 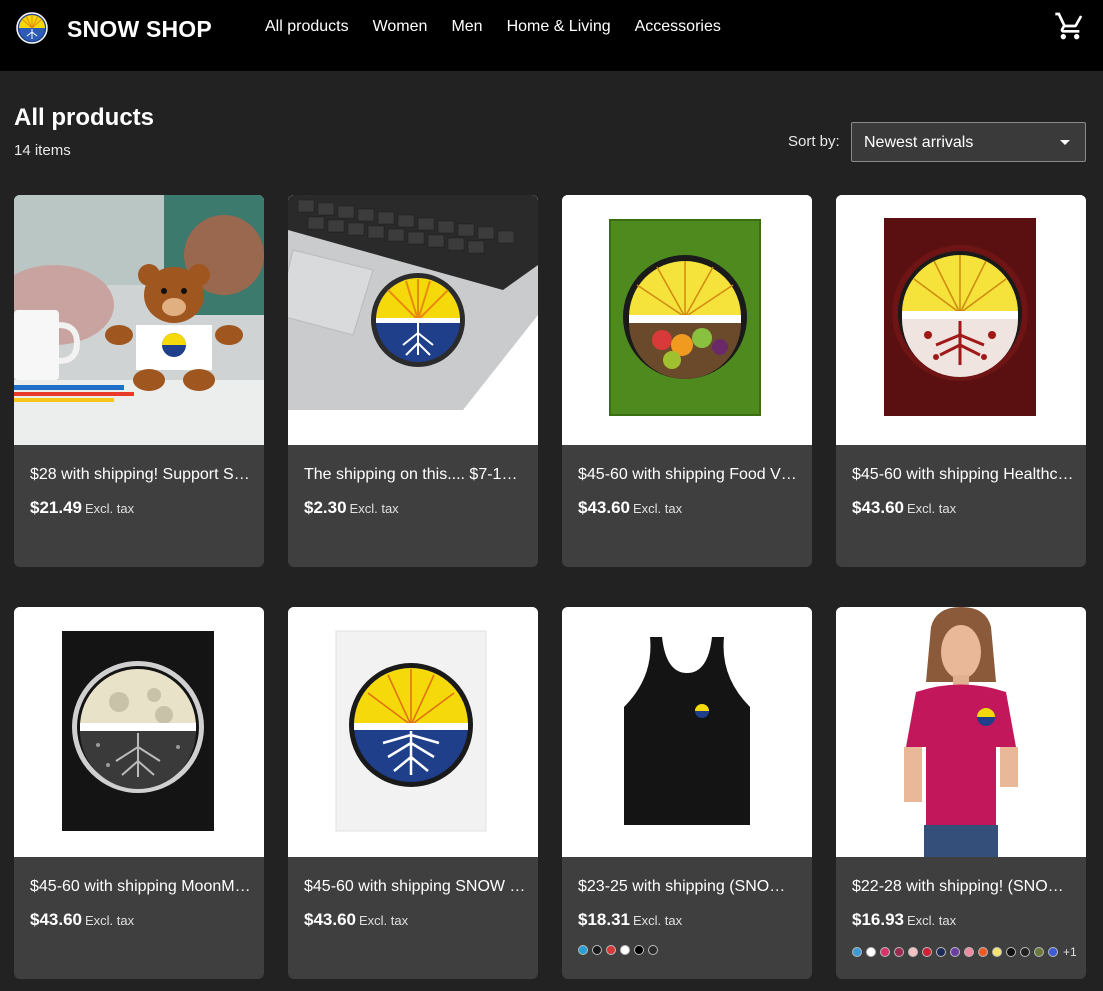 I want to click on brand-name: SNOW SHOP, so click(x=139, y=29).